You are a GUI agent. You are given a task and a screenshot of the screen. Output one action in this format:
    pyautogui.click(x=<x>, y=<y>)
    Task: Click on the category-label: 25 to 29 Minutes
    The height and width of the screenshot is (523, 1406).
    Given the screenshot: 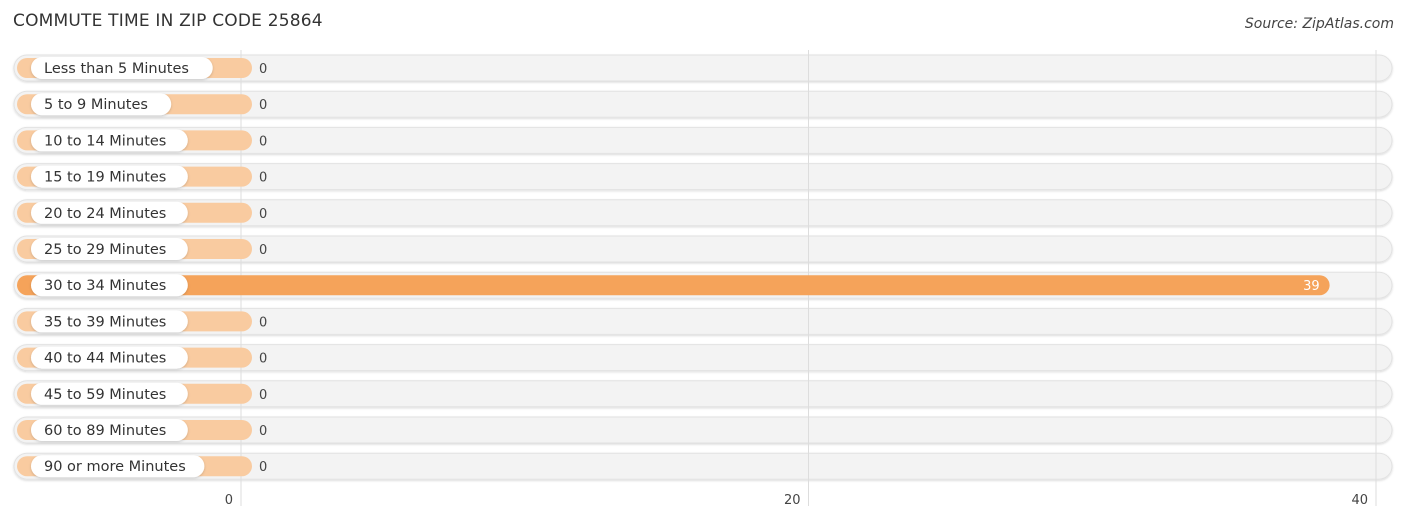 What is the action you would take?
    pyautogui.click(x=105, y=250)
    